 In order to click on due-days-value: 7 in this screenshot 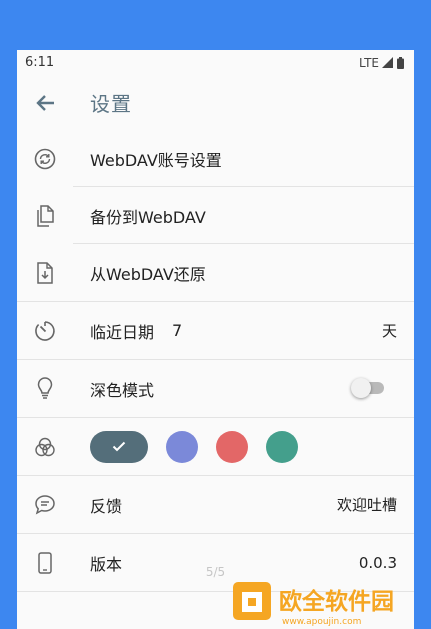, I will do `click(177, 330)`.